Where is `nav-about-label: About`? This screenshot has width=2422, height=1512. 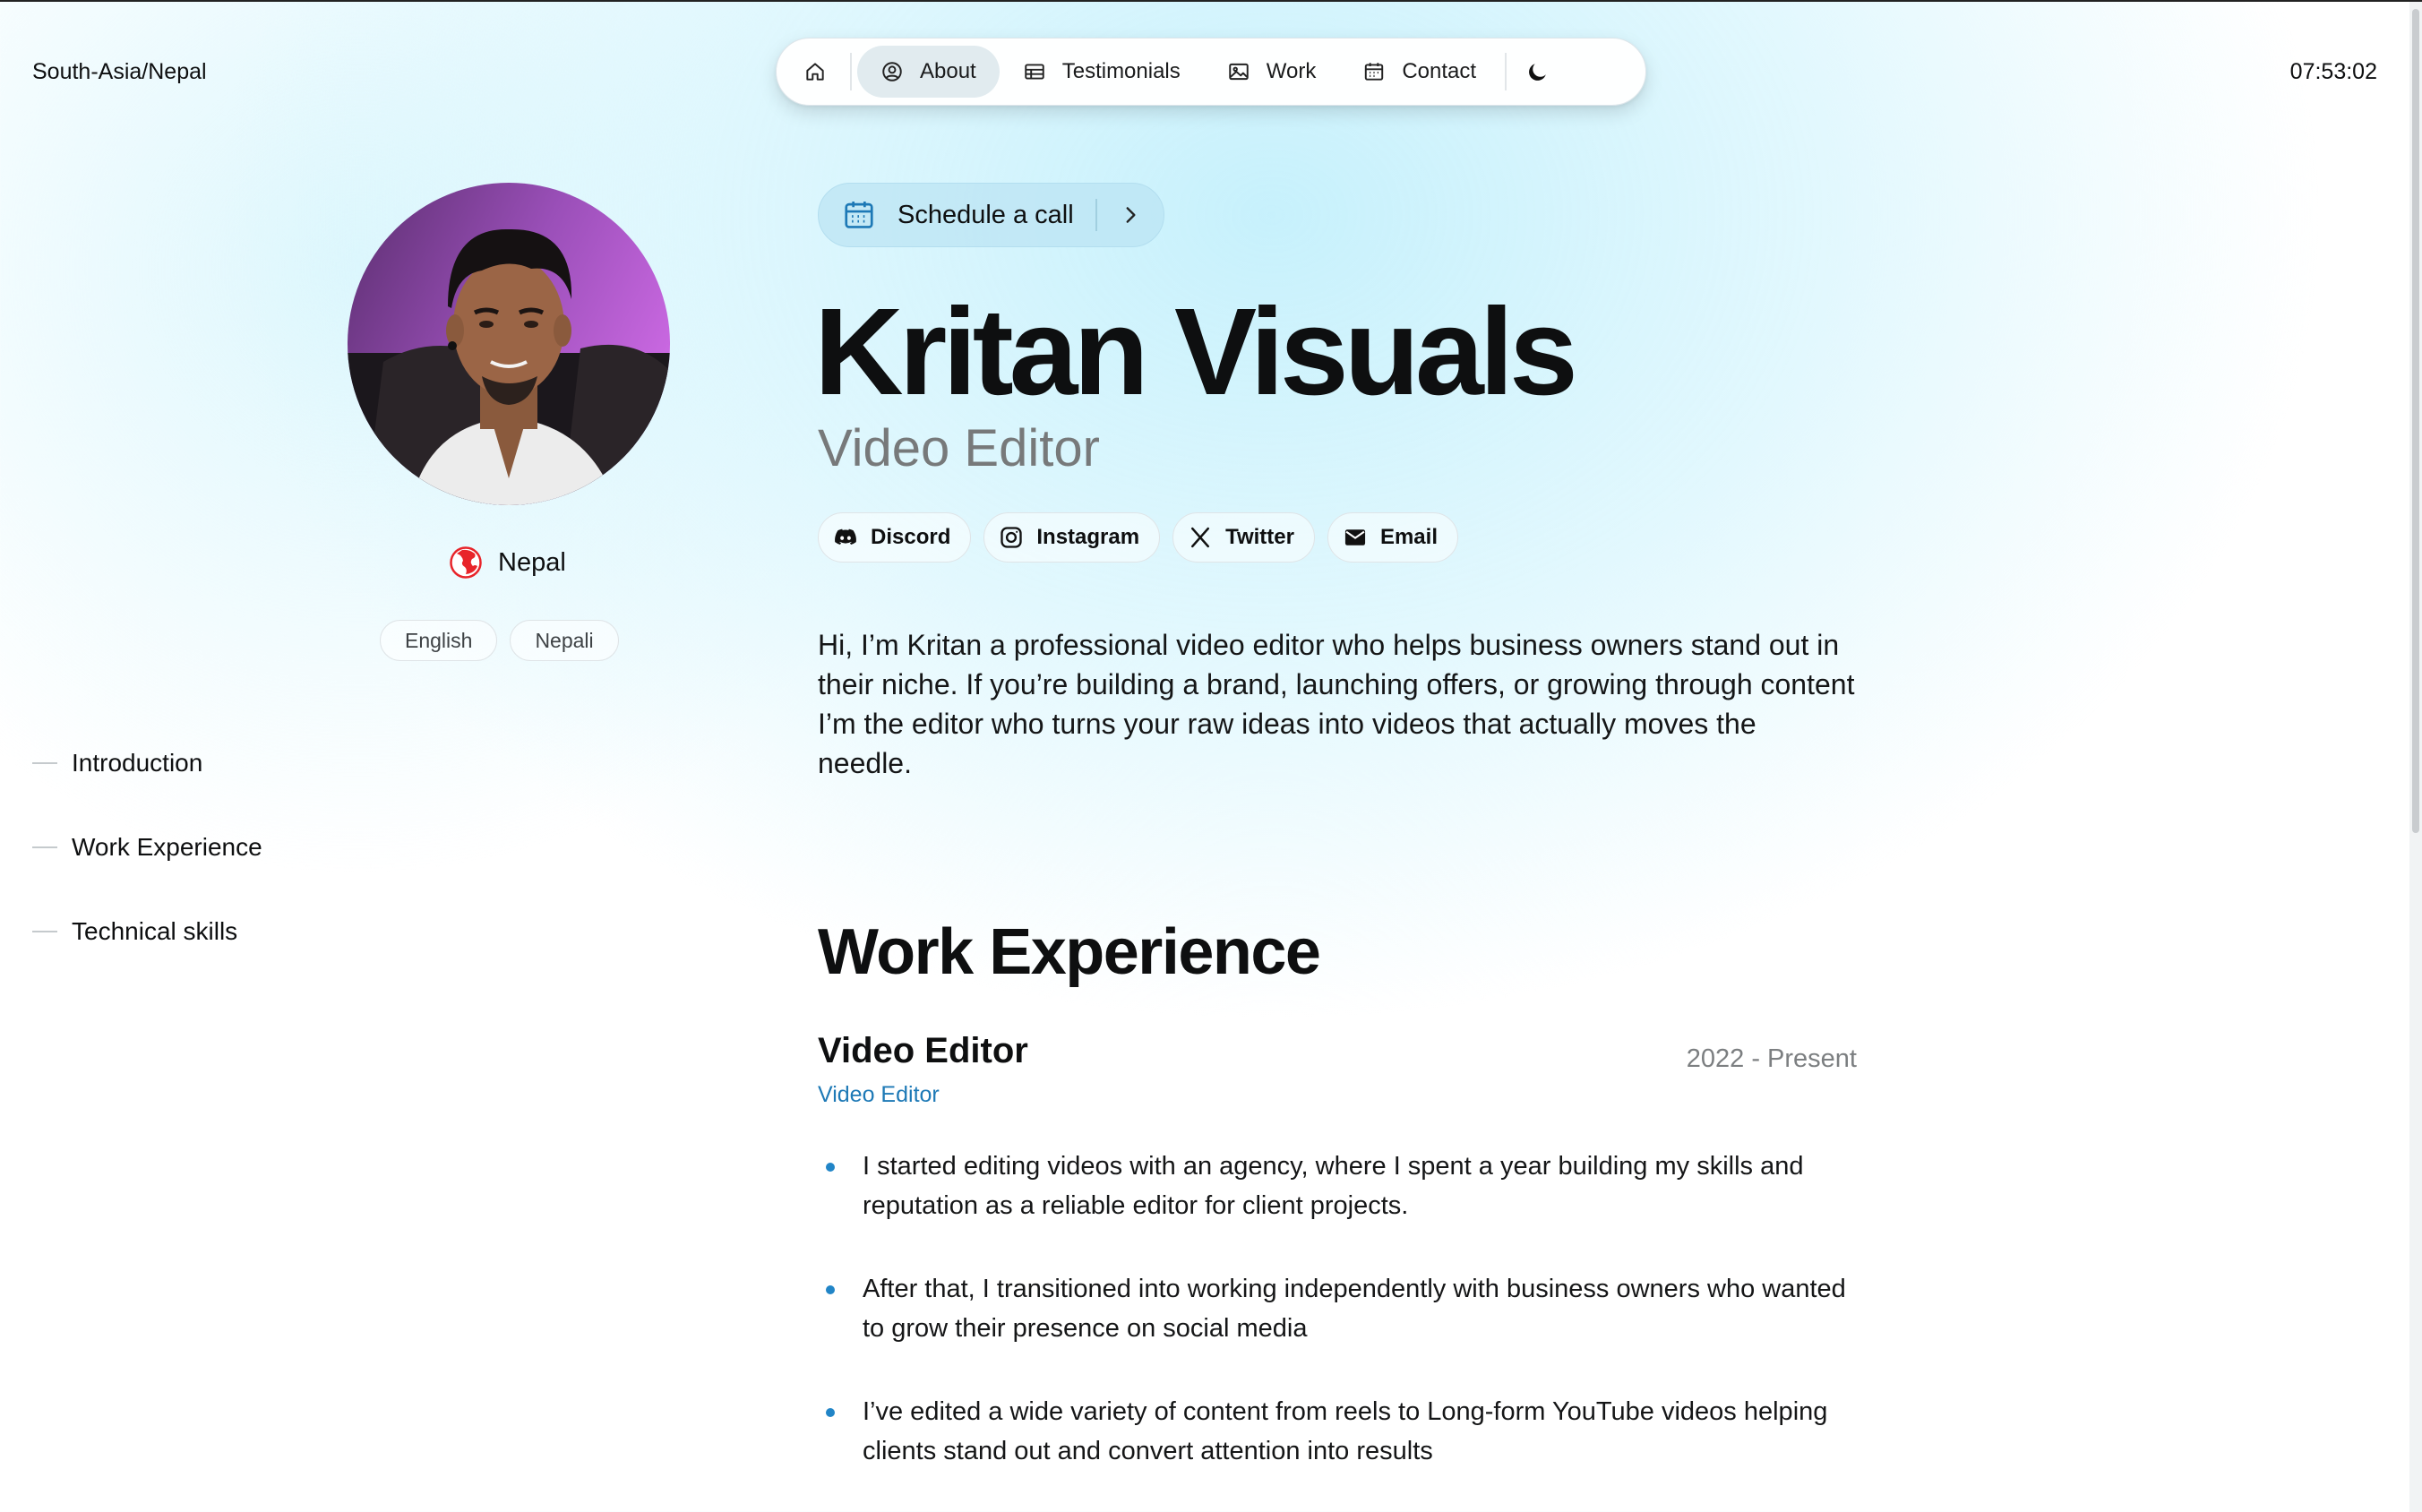
nav-about-label: About is located at coordinates (948, 71).